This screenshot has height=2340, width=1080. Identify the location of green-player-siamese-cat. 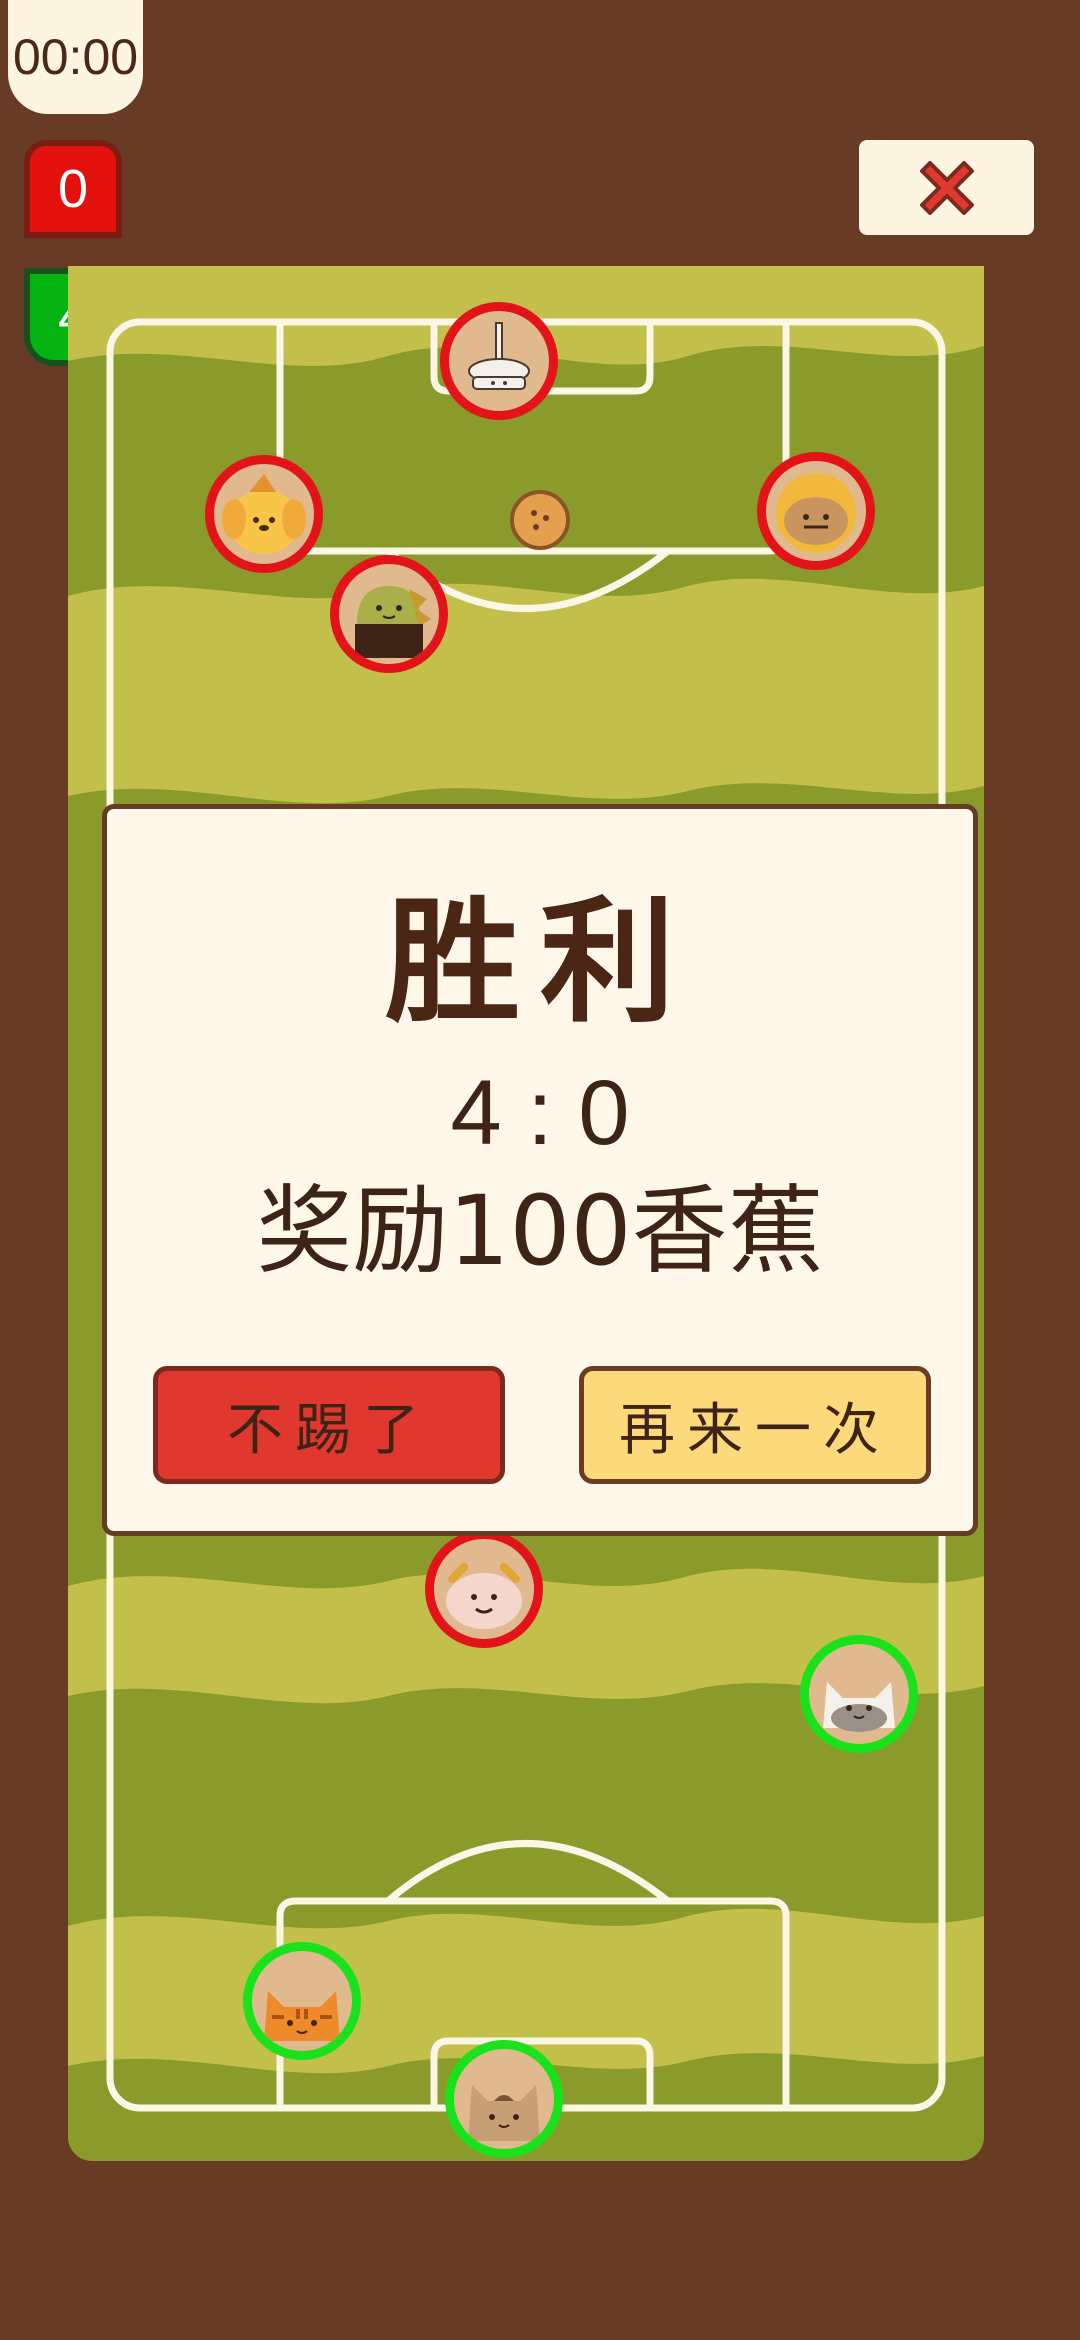
(859, 1694).